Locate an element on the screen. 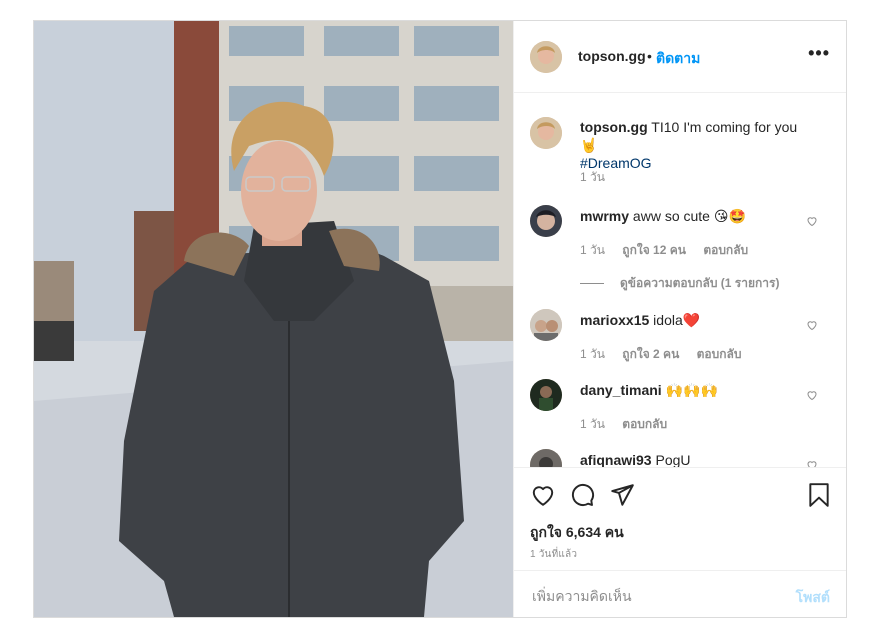  comment-input is located at coordinates (652, 596).